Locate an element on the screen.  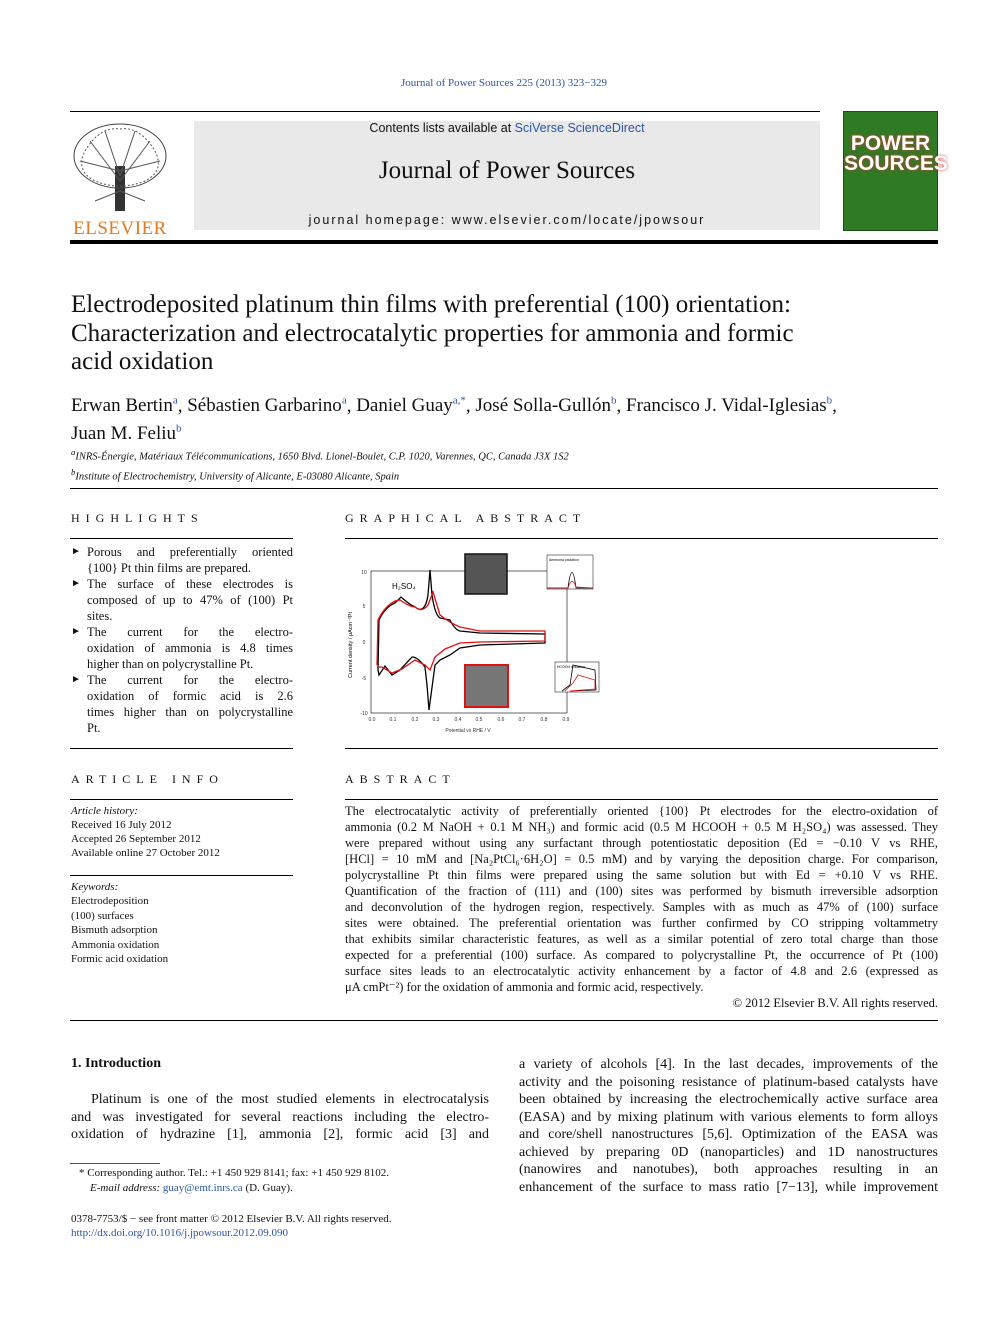
y-axis-label: Current density / μAcm⁻²Pt is located at coordinates (351, 645).